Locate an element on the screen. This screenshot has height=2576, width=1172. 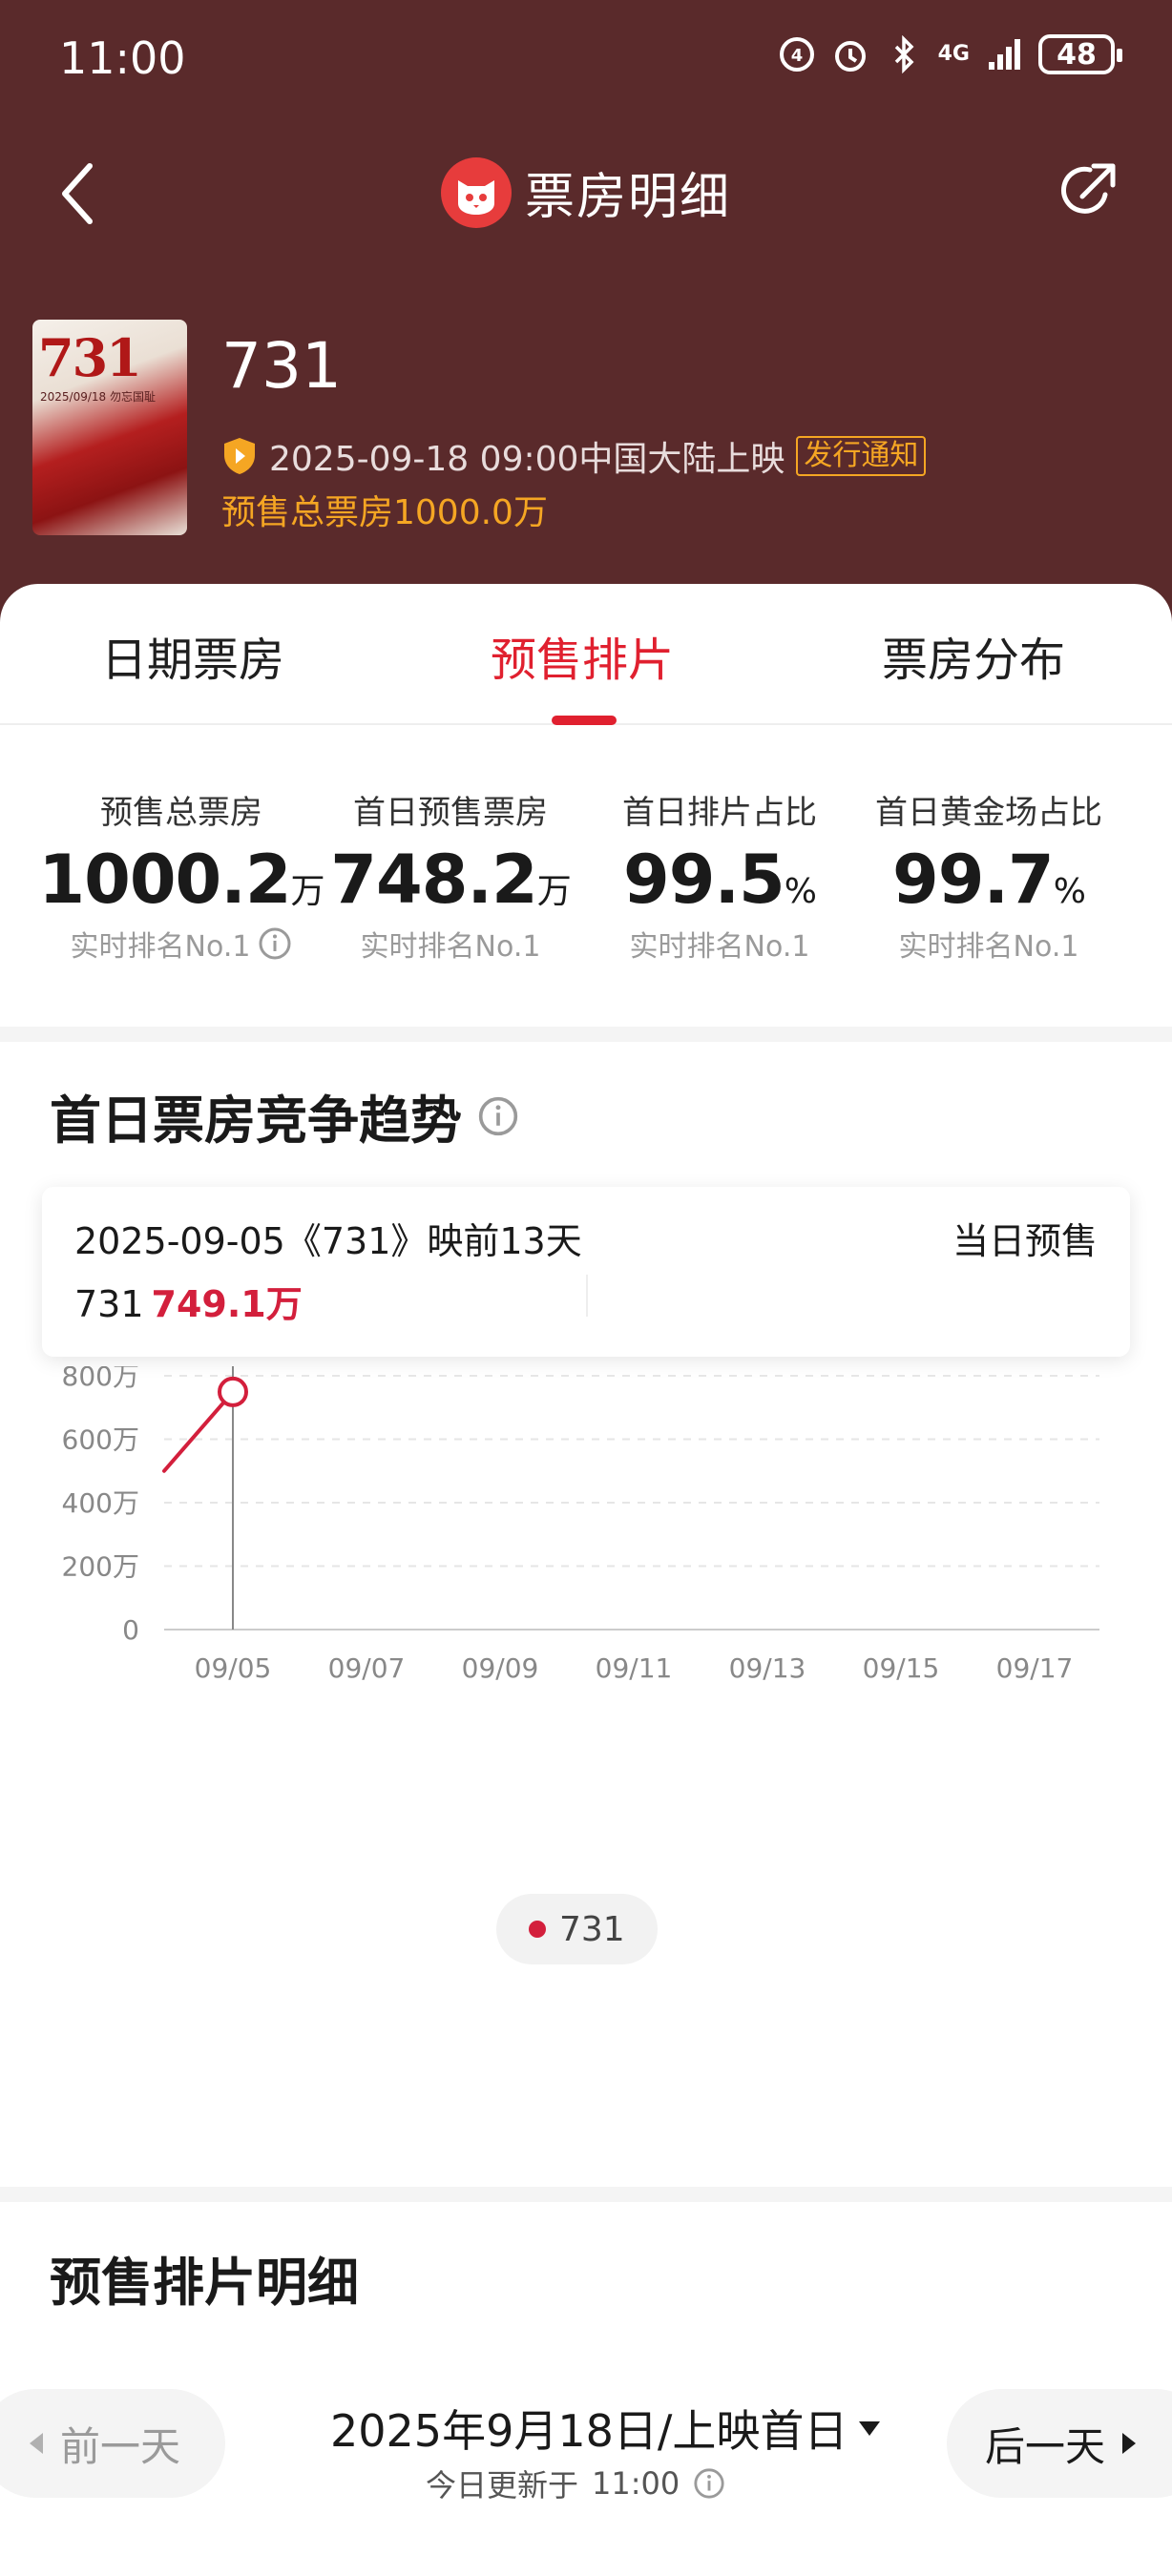
stat-presale-total: 预售总票房 1000.2万 实时排名No.1 is located at coordinates (181, 875).